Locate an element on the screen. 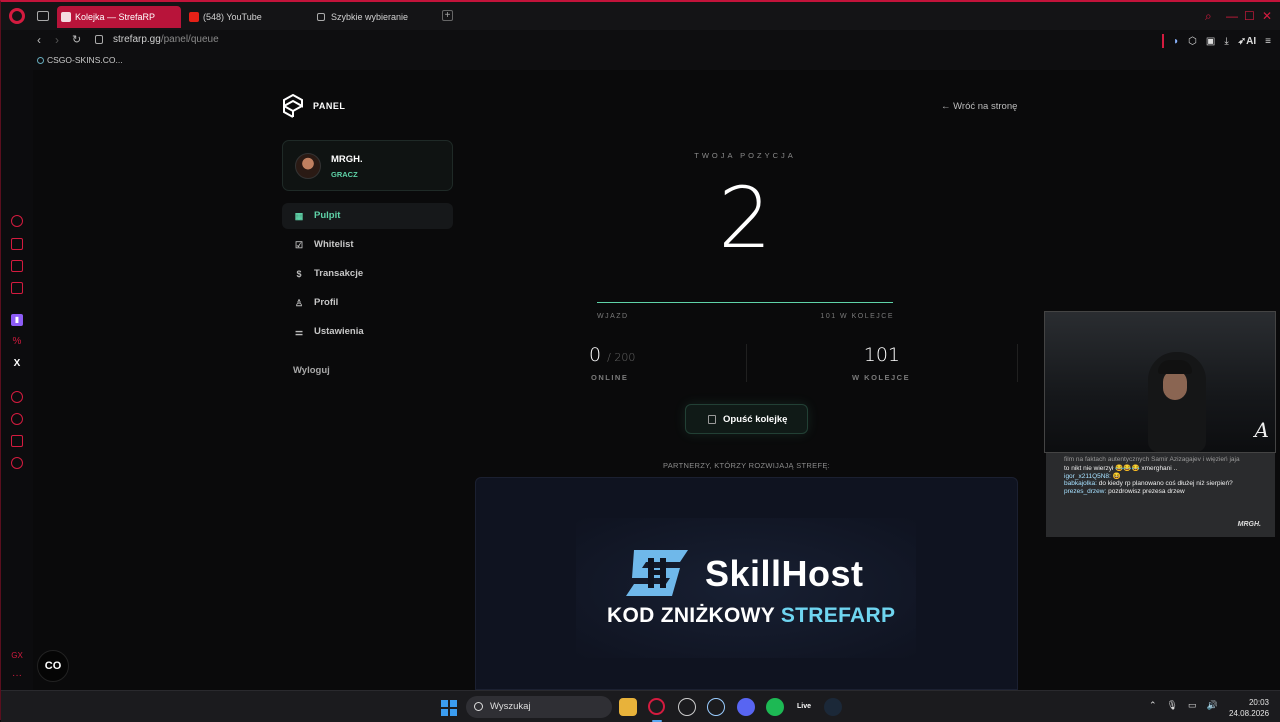 This screenshot has height=722, width=1280. extensions-sidebar-icon is located at coordinates (17, 441).